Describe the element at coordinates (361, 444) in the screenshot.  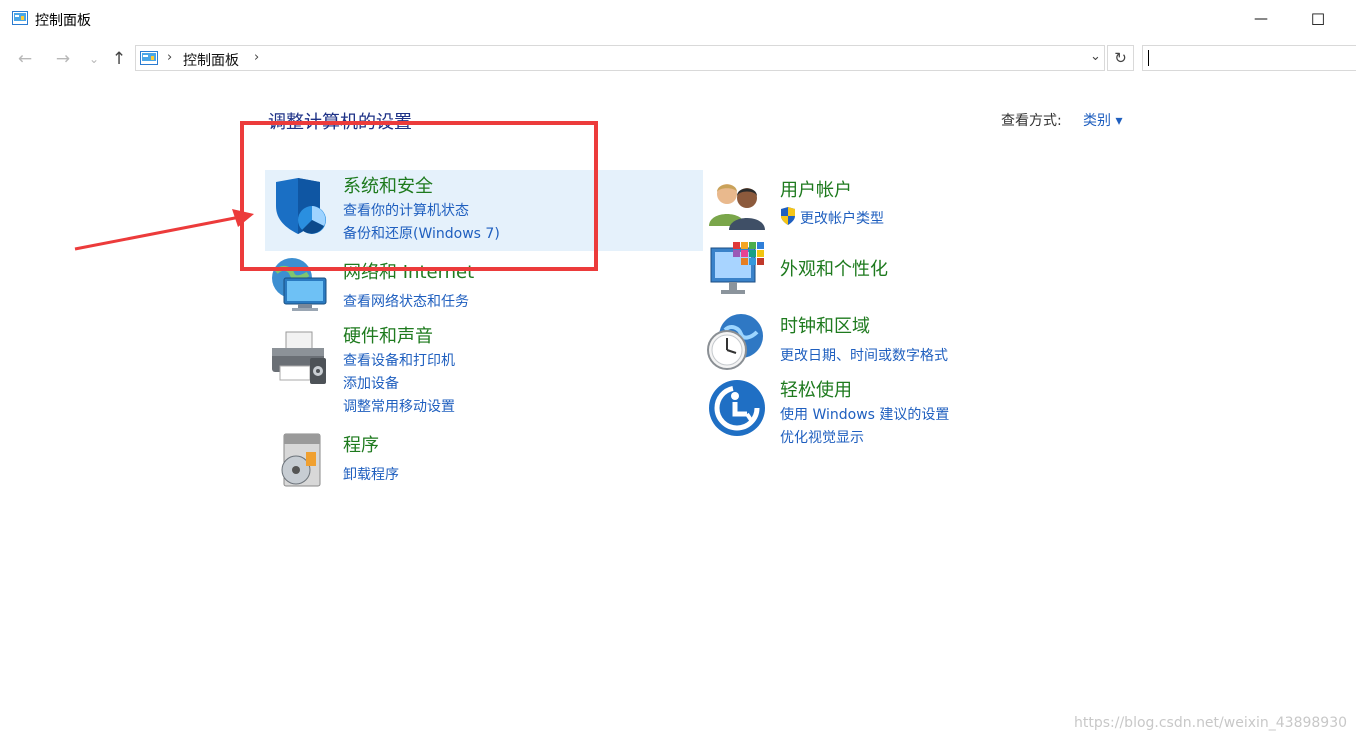
I see `category-programs: 程序` at that location.